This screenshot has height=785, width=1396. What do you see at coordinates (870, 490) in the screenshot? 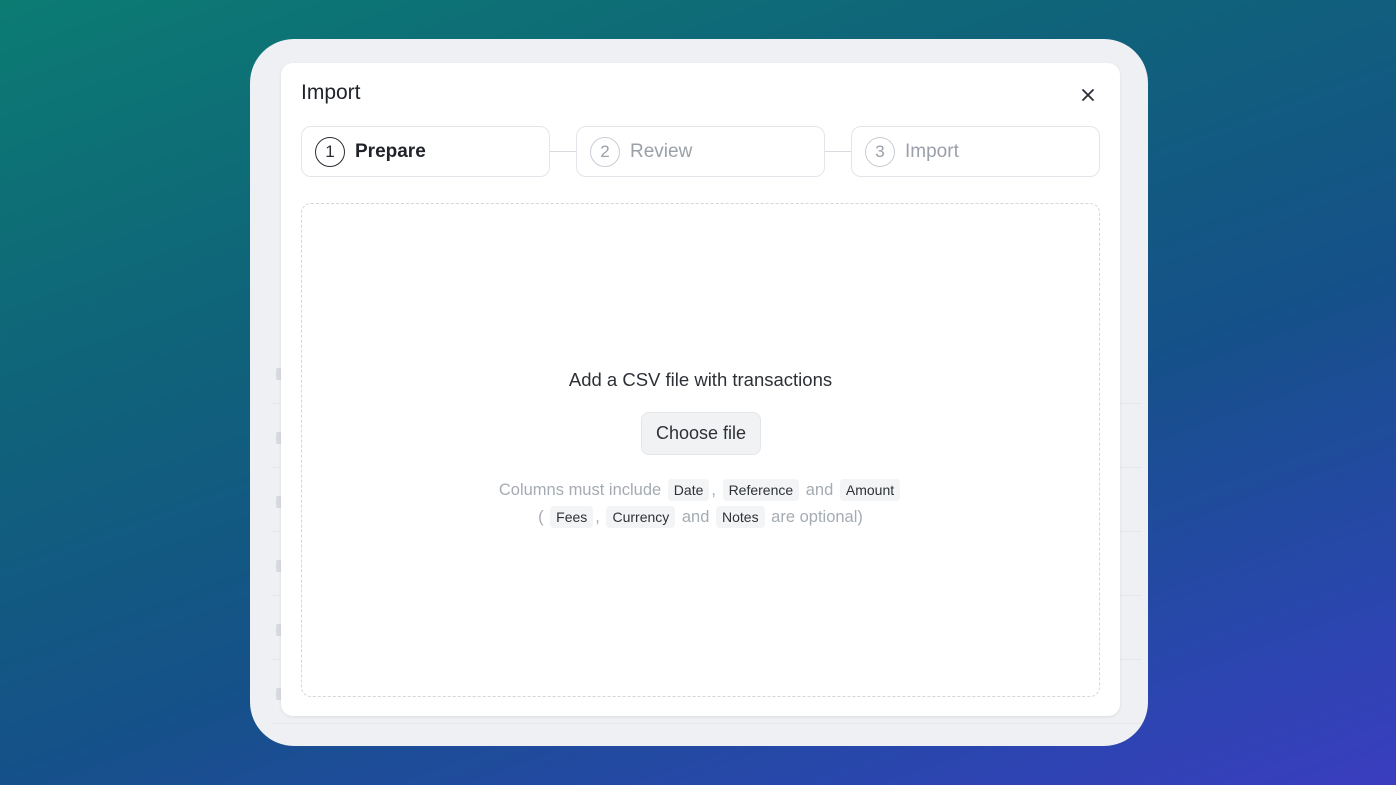
I see `column-tag-amount: Amount` at bounding box center [870, 490].